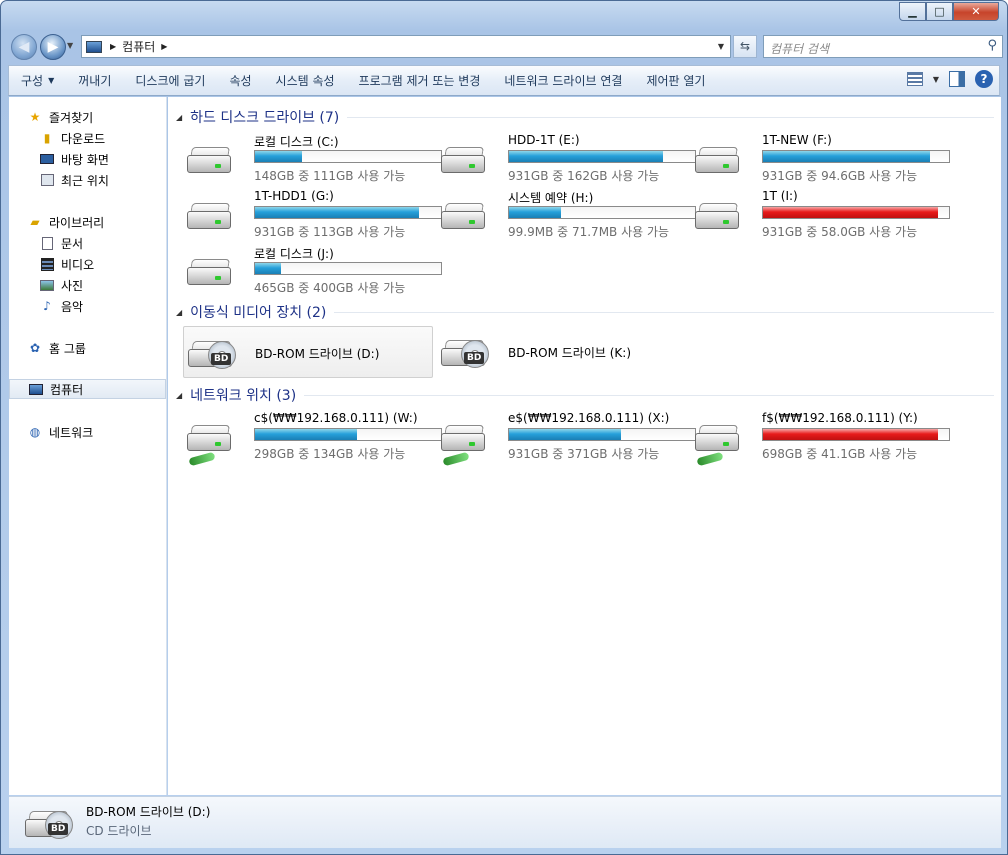  Describe the element at coordinates (87, 389) in the screenshot. I see `nav-computer: 컴퓨터` at that location.